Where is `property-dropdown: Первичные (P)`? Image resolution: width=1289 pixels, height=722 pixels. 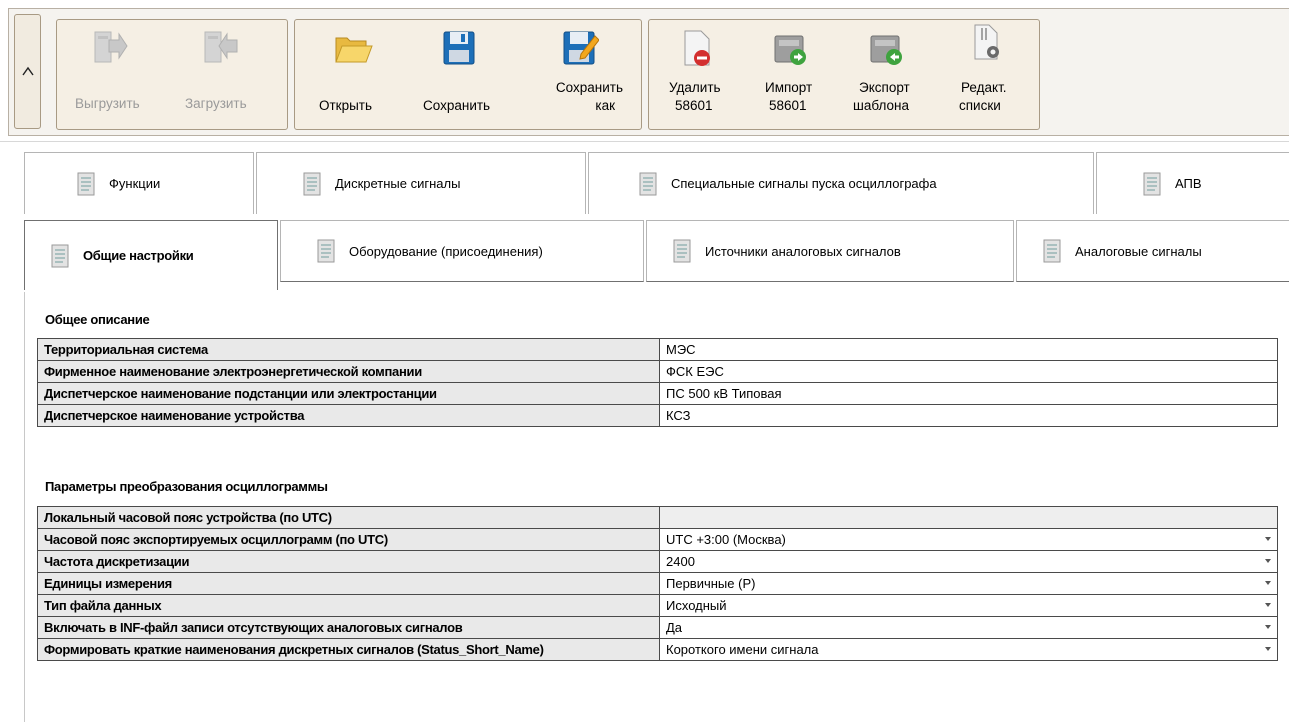 property-dropdown: Первичные (P) is located at coordinates (968, 583).